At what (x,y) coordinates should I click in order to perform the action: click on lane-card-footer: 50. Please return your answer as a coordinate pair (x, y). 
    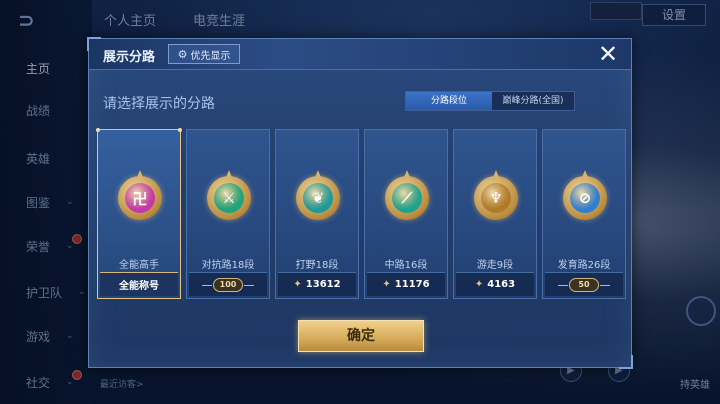
    Looking at the image, I should click on (584, 284).